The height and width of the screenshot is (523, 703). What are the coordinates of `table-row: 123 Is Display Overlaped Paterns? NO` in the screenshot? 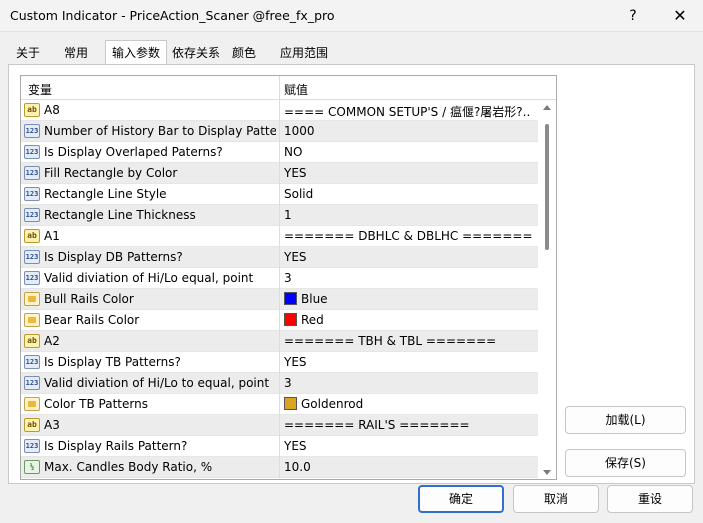 It's located at (279, 152).